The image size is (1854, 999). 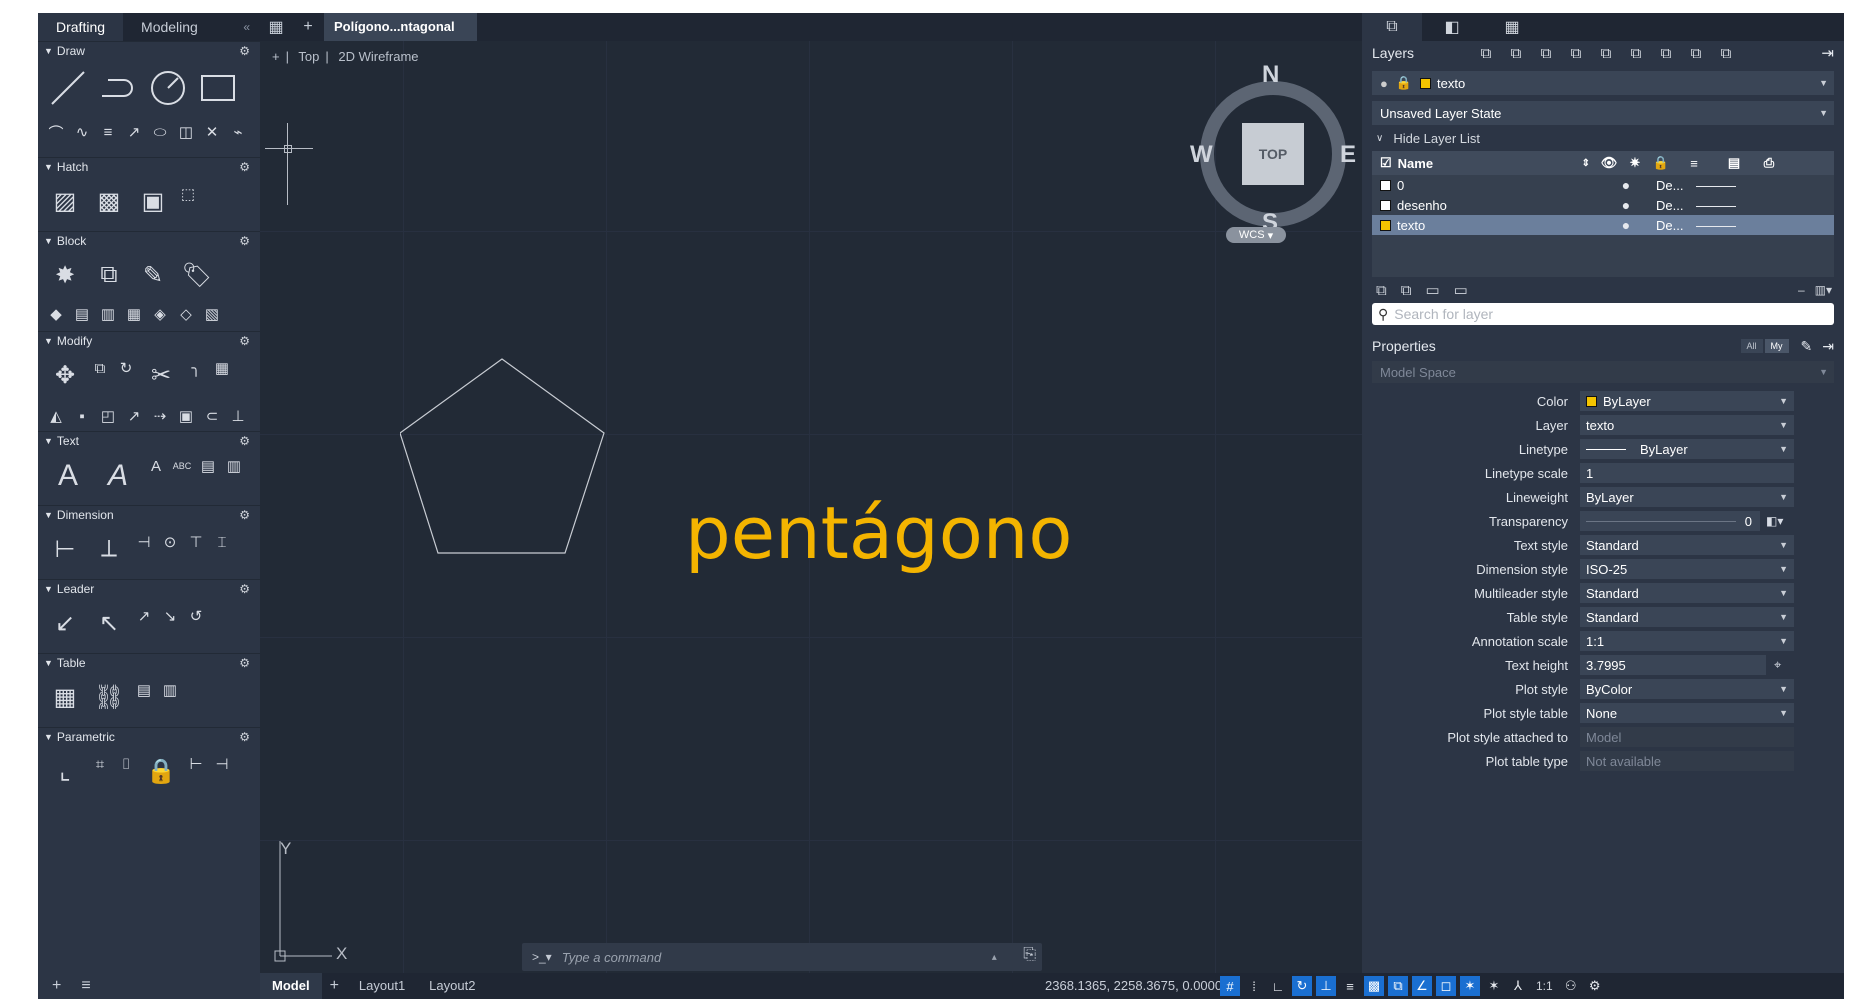 I want to click on block-edit-icon: ▤, so click(x=82, y=314).